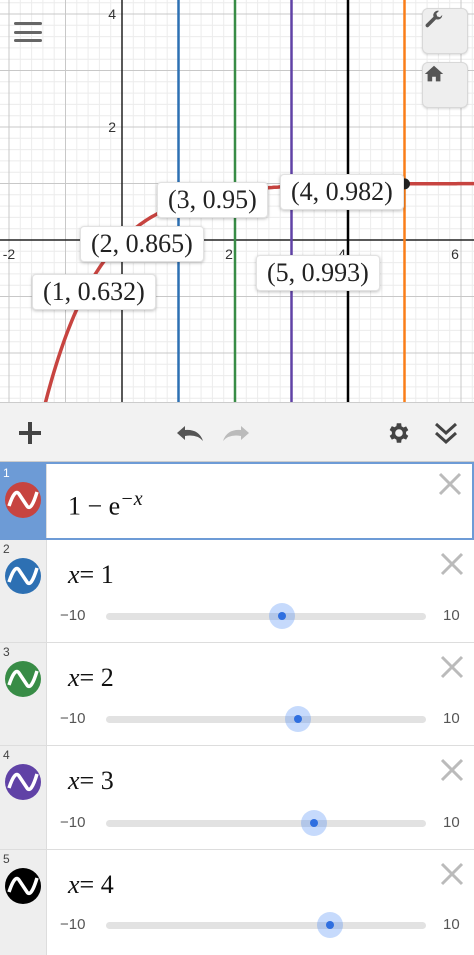 The image size is (474, 955). I want to click on undo-icon, so click(190, 433).